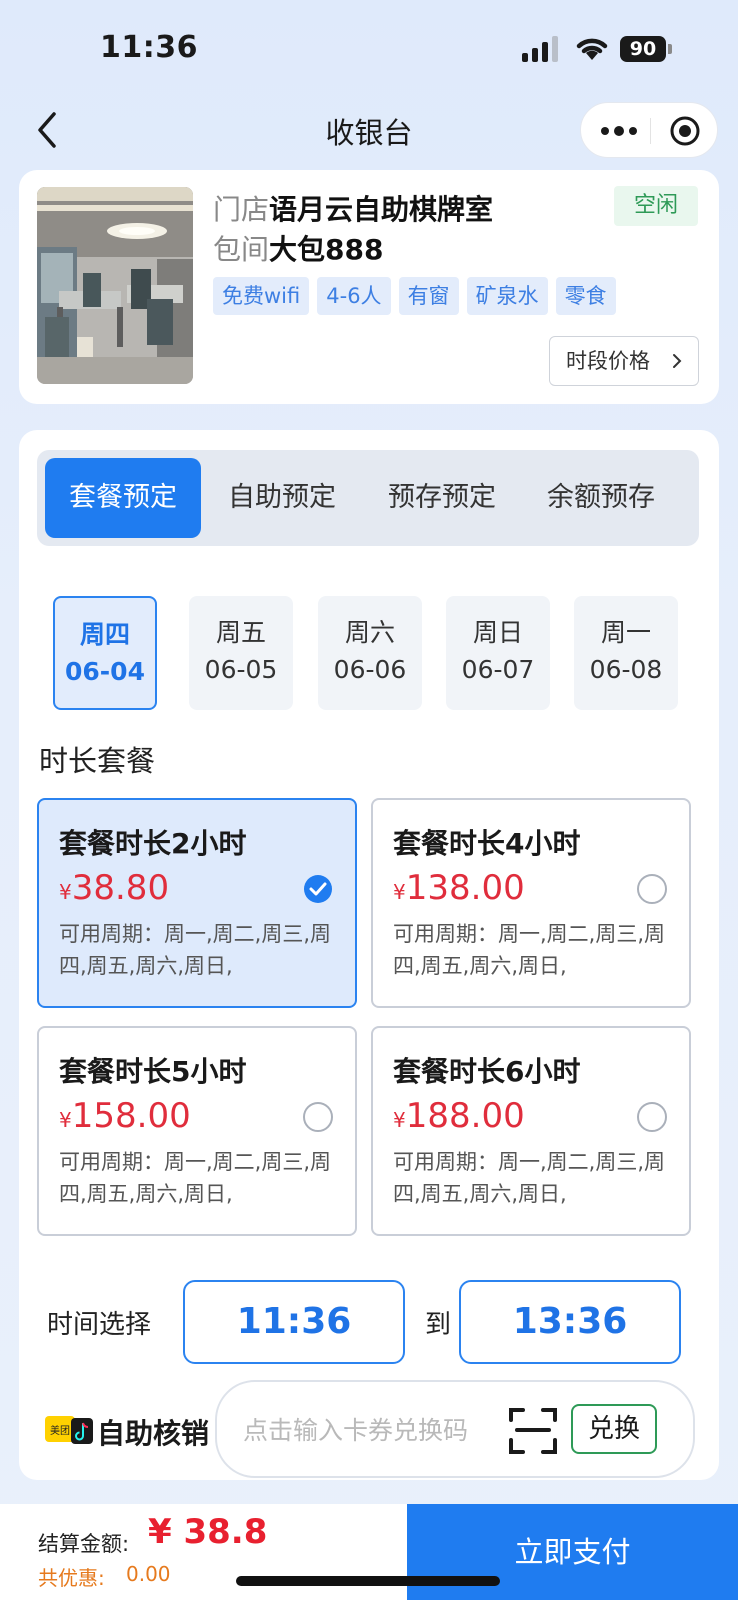  What do you see at coordinates (625, 632) in the screenshot?
I see `date-weekday: 周一` at bounding box center [625, 632].